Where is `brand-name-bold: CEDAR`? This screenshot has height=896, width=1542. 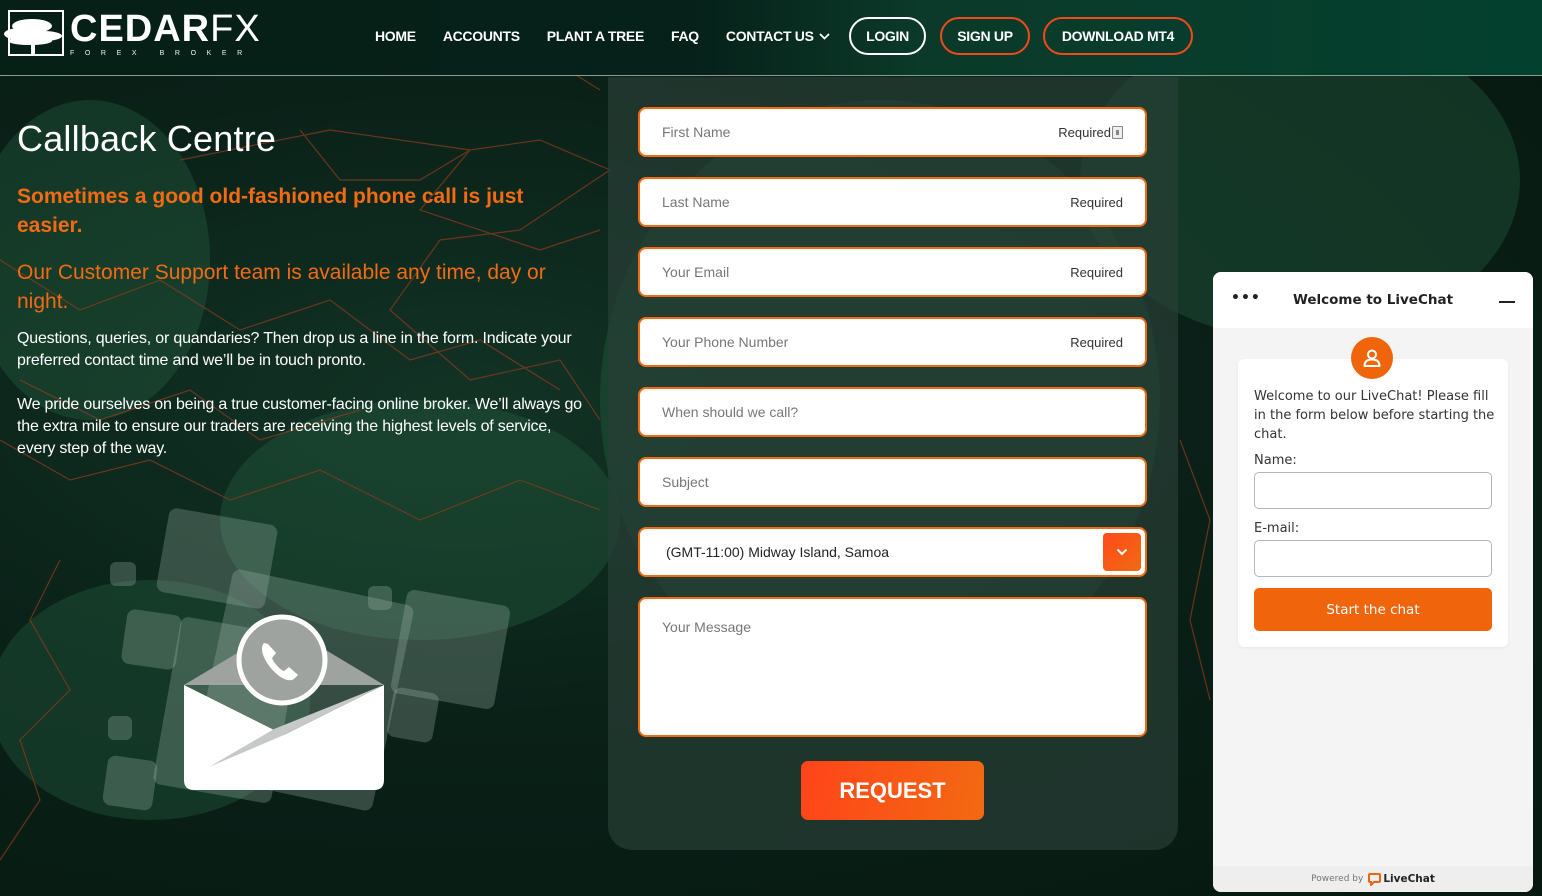 brand-name-bold: CEDAR is located at coordinates (140, 29).